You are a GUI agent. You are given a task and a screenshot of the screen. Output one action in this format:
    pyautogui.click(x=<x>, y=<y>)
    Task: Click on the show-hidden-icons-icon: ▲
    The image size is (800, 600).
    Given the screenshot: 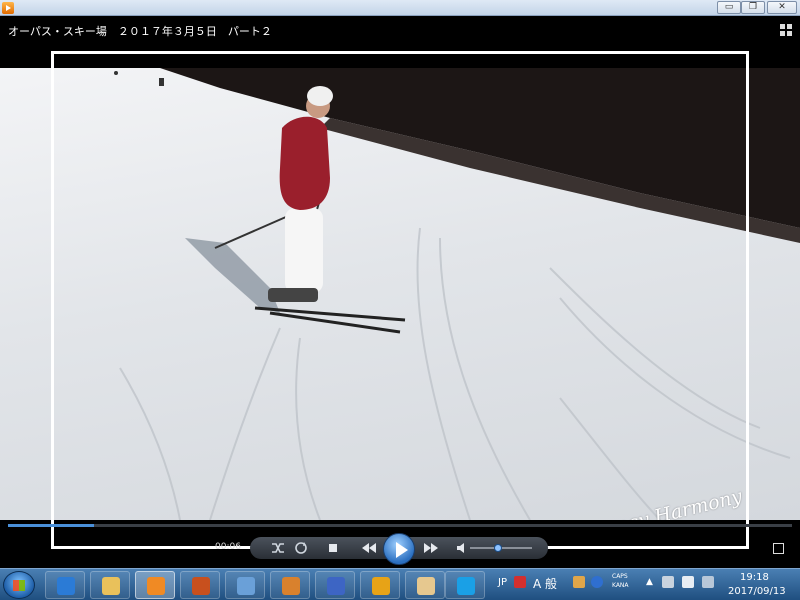 What is the action you would take?
    pyautogui.click(x=649, y=582)
    